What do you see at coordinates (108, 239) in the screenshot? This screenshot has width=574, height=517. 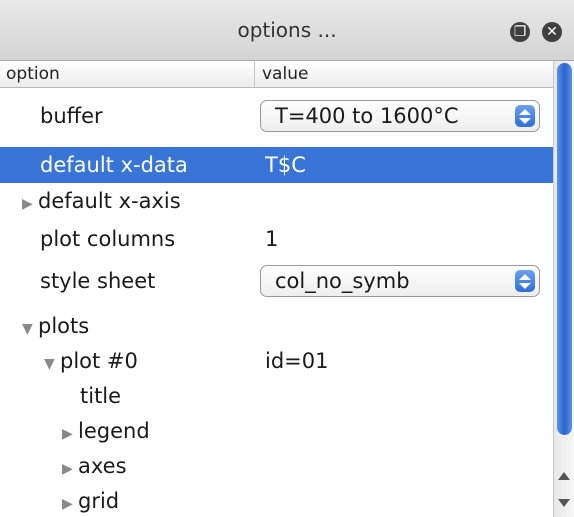 I see `row-label: plot columns` at bounding box center [108, 239].